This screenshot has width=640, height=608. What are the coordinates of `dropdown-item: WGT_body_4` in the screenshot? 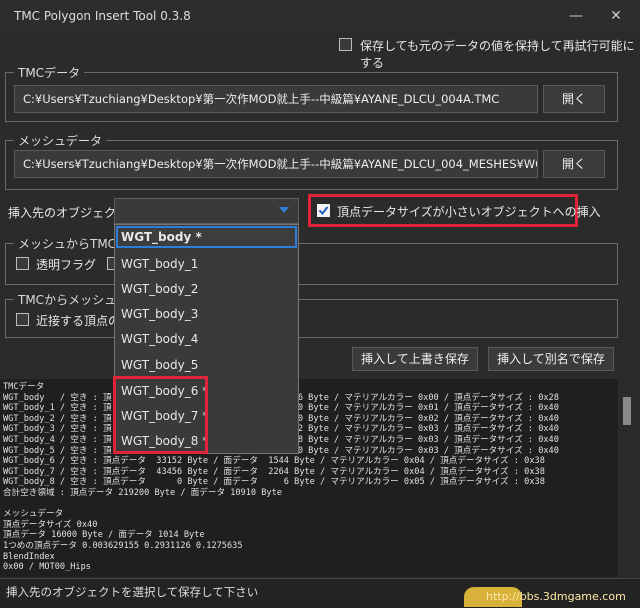 It's located at (159, 339).